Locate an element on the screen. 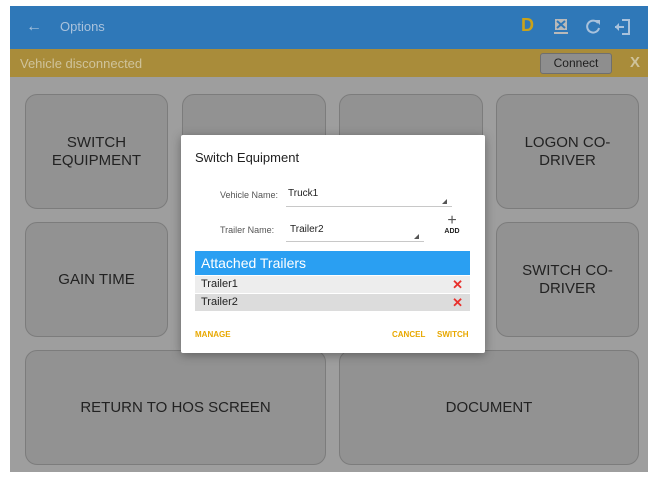 The image size is (648, 477). trailer-dropdown-icon is located at coordinates (416, 236).